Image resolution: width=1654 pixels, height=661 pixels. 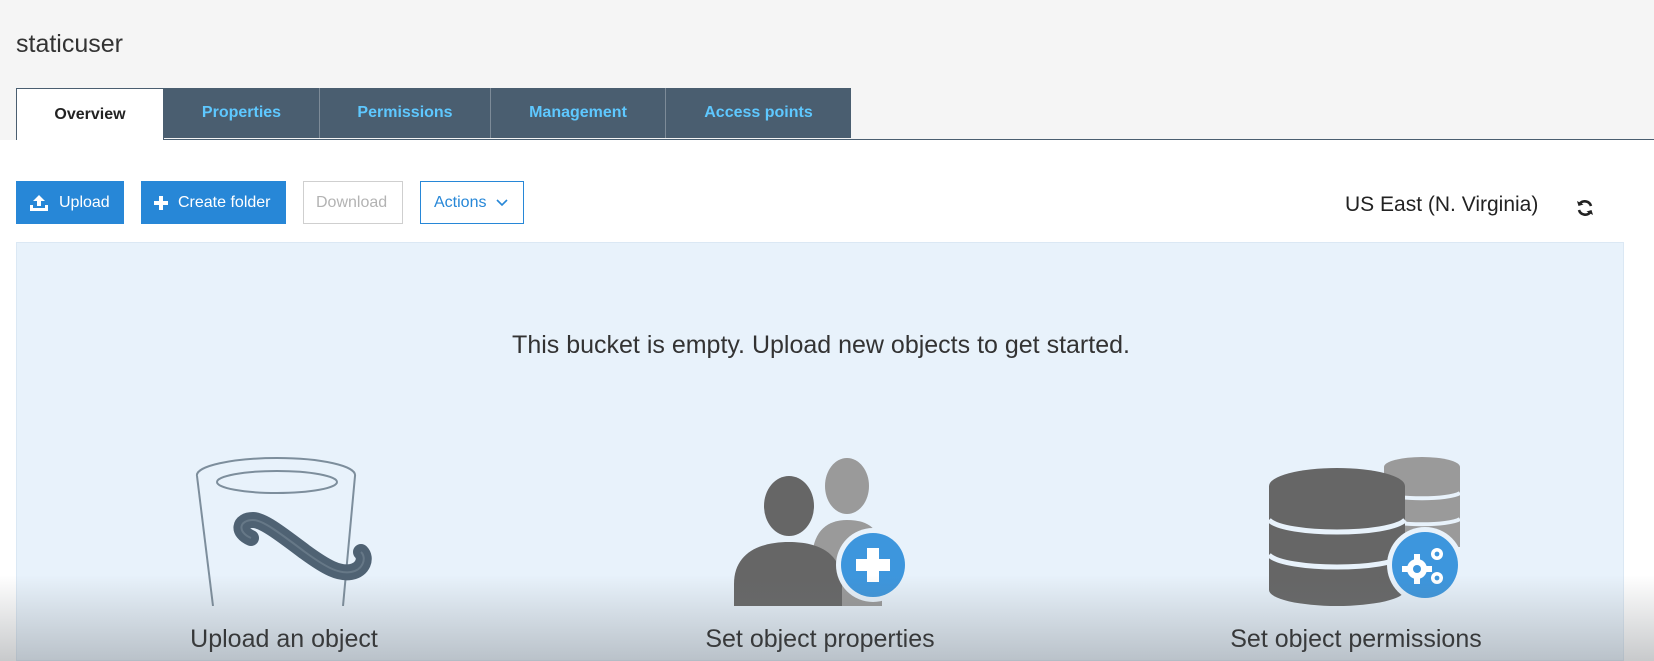 I want to click on upload-button: Upload, so click(x=70, y=202).